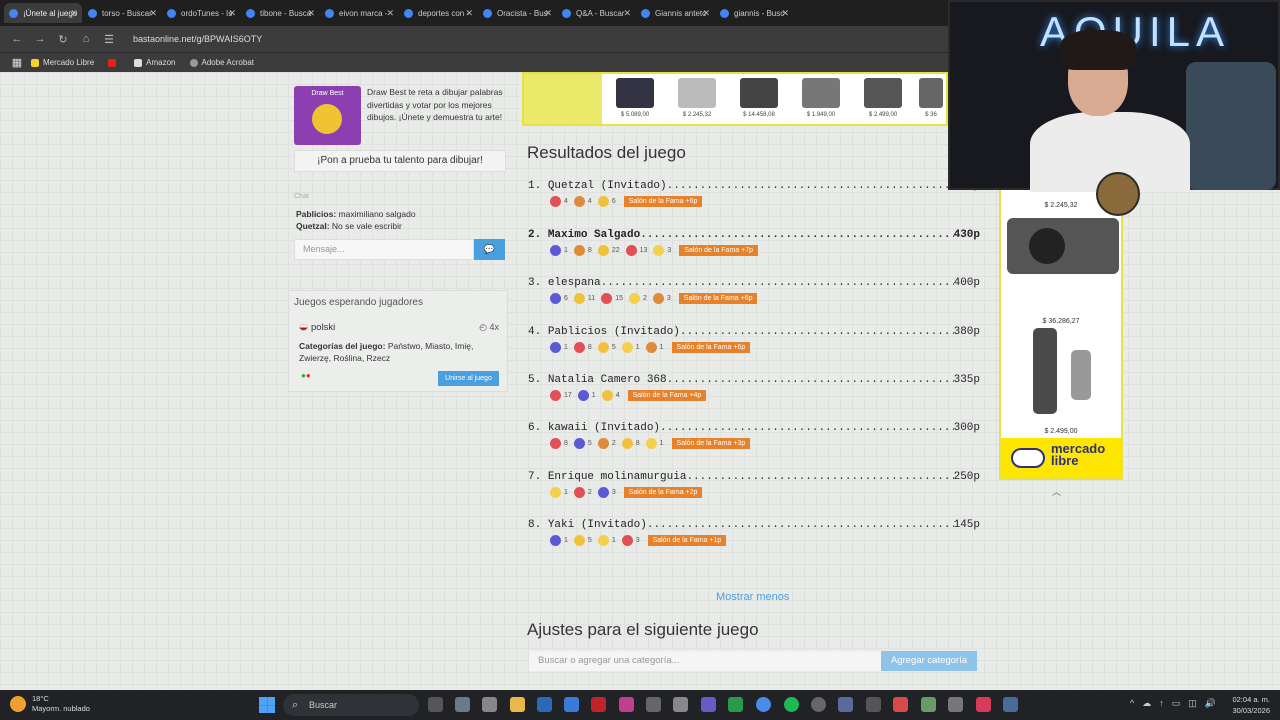 This screenshot has width=1280, height=720. What do you see at coordinates (667, 395) in the screenshot?
I see `hall-of-fame-badge: Salón de la Fama +4p` at bounding box center [667, 395].